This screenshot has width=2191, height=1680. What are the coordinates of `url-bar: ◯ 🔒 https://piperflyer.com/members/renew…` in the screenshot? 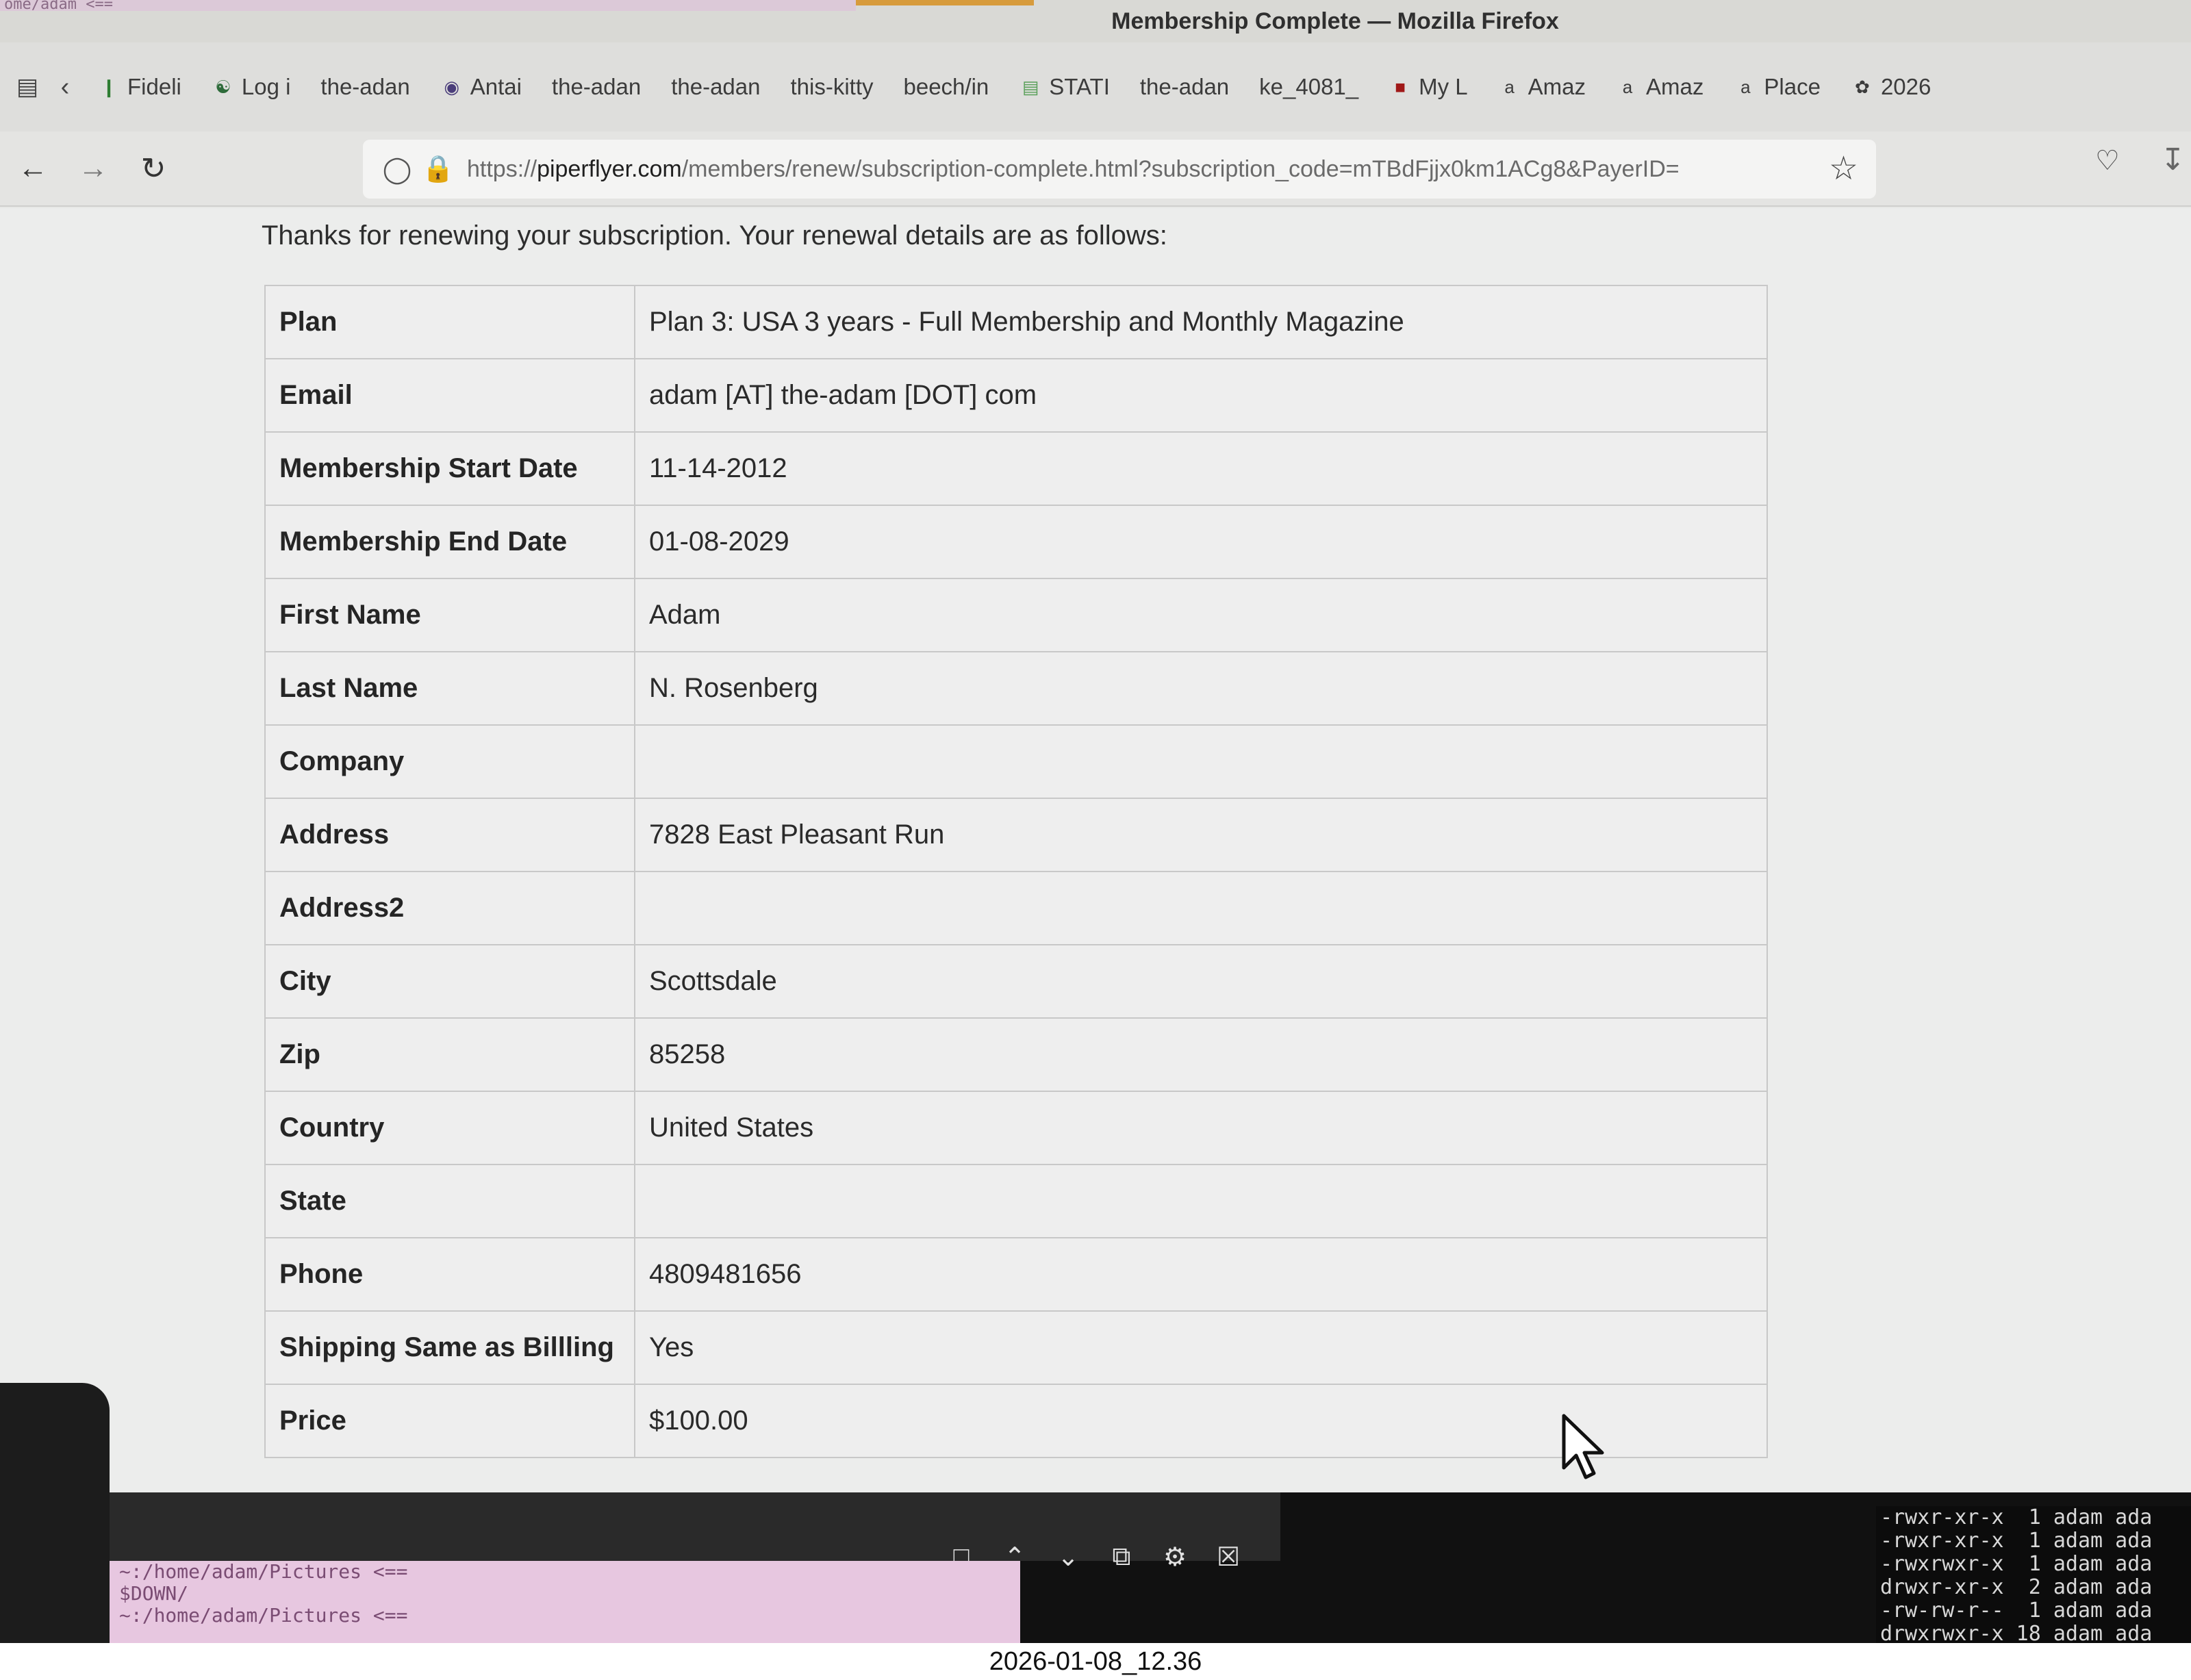 It's located at (1119, 169).